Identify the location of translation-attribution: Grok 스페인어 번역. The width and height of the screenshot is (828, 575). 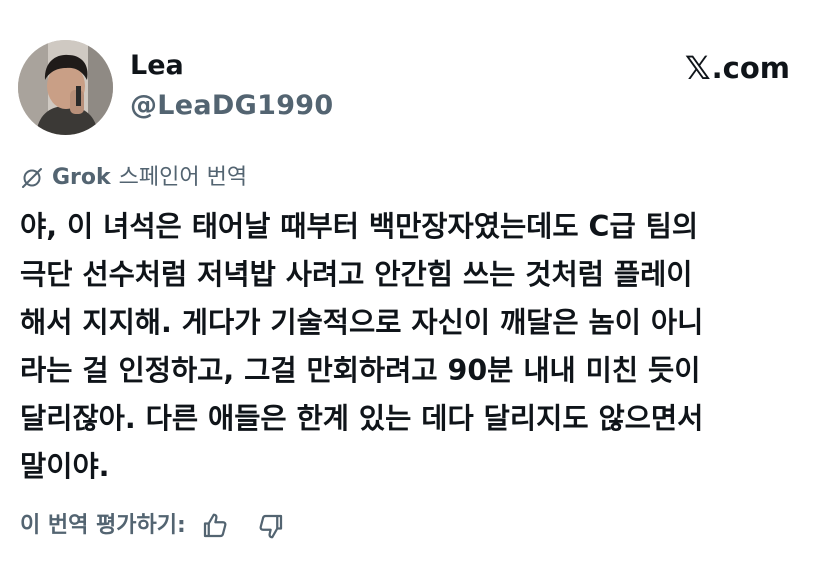
(133, 178).